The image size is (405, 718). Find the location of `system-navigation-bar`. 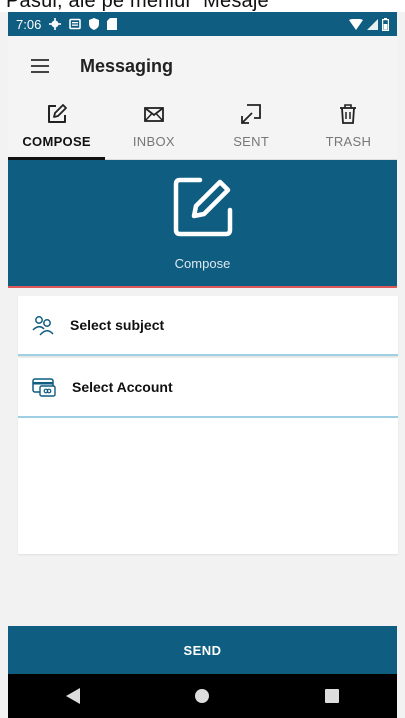

system-navigation-bar is located at coordinates (202, 696).